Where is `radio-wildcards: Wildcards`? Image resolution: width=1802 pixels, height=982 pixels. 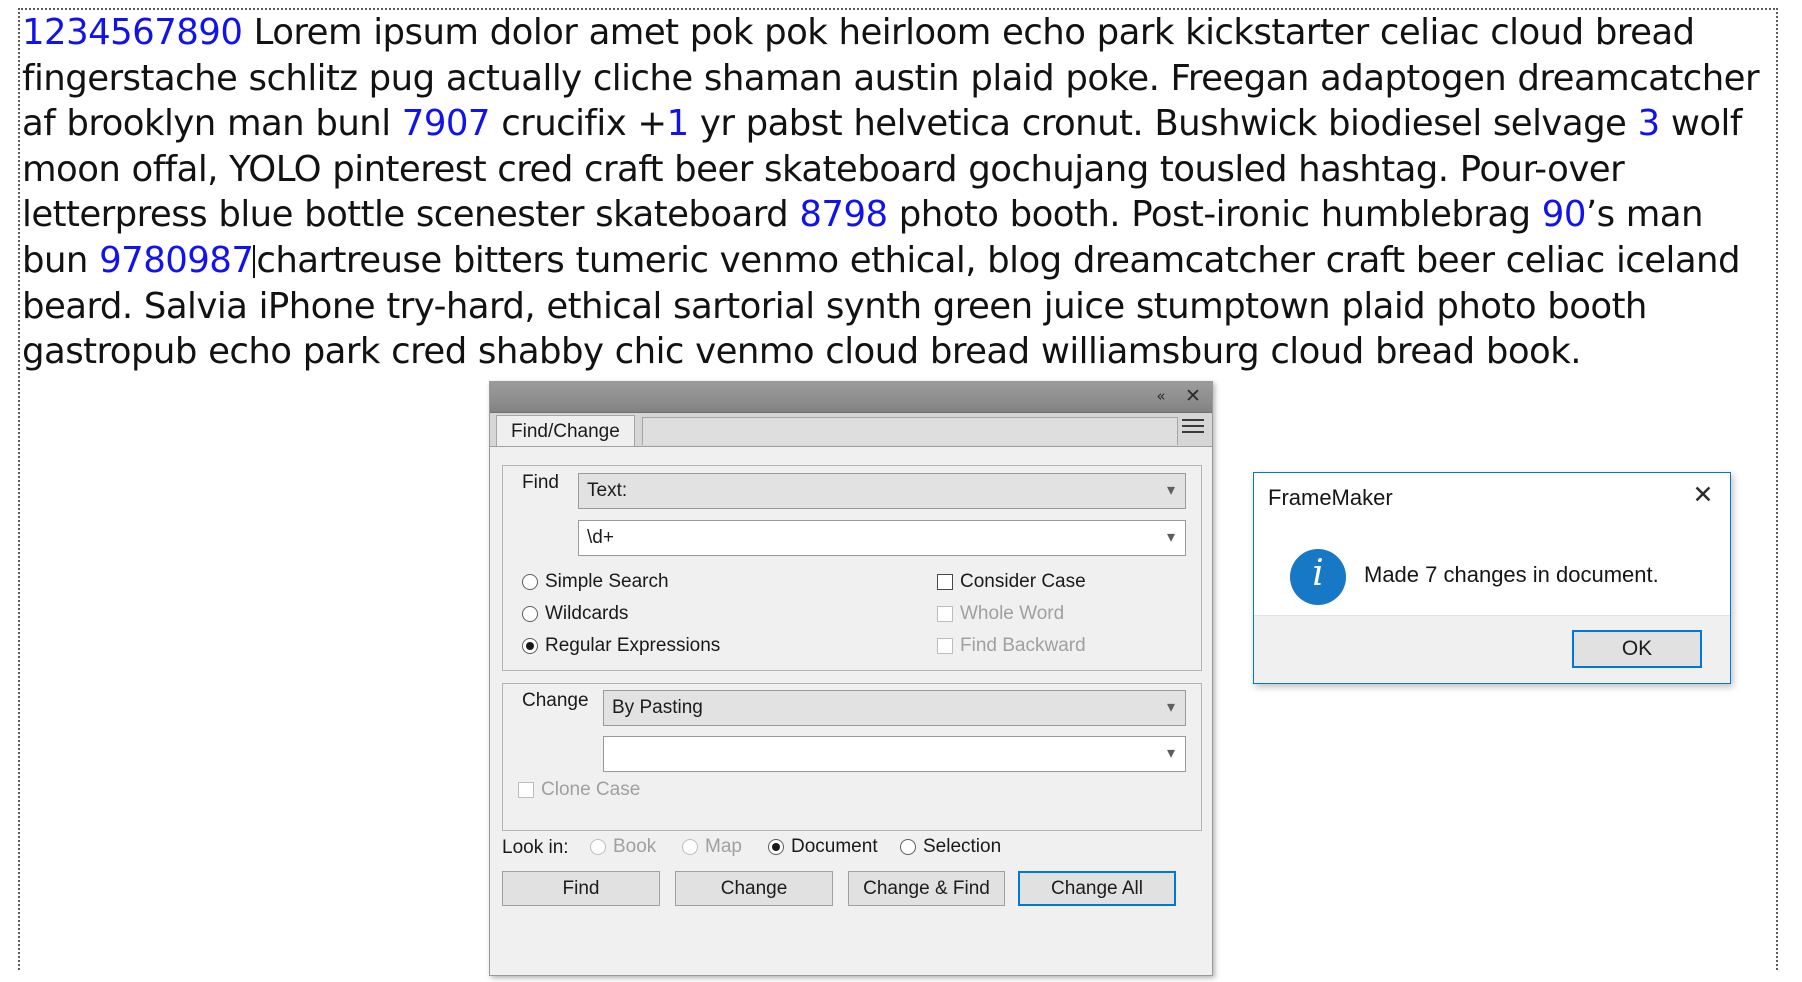 radio-wildcards: Wildcards is located at coordinates (575, 614).